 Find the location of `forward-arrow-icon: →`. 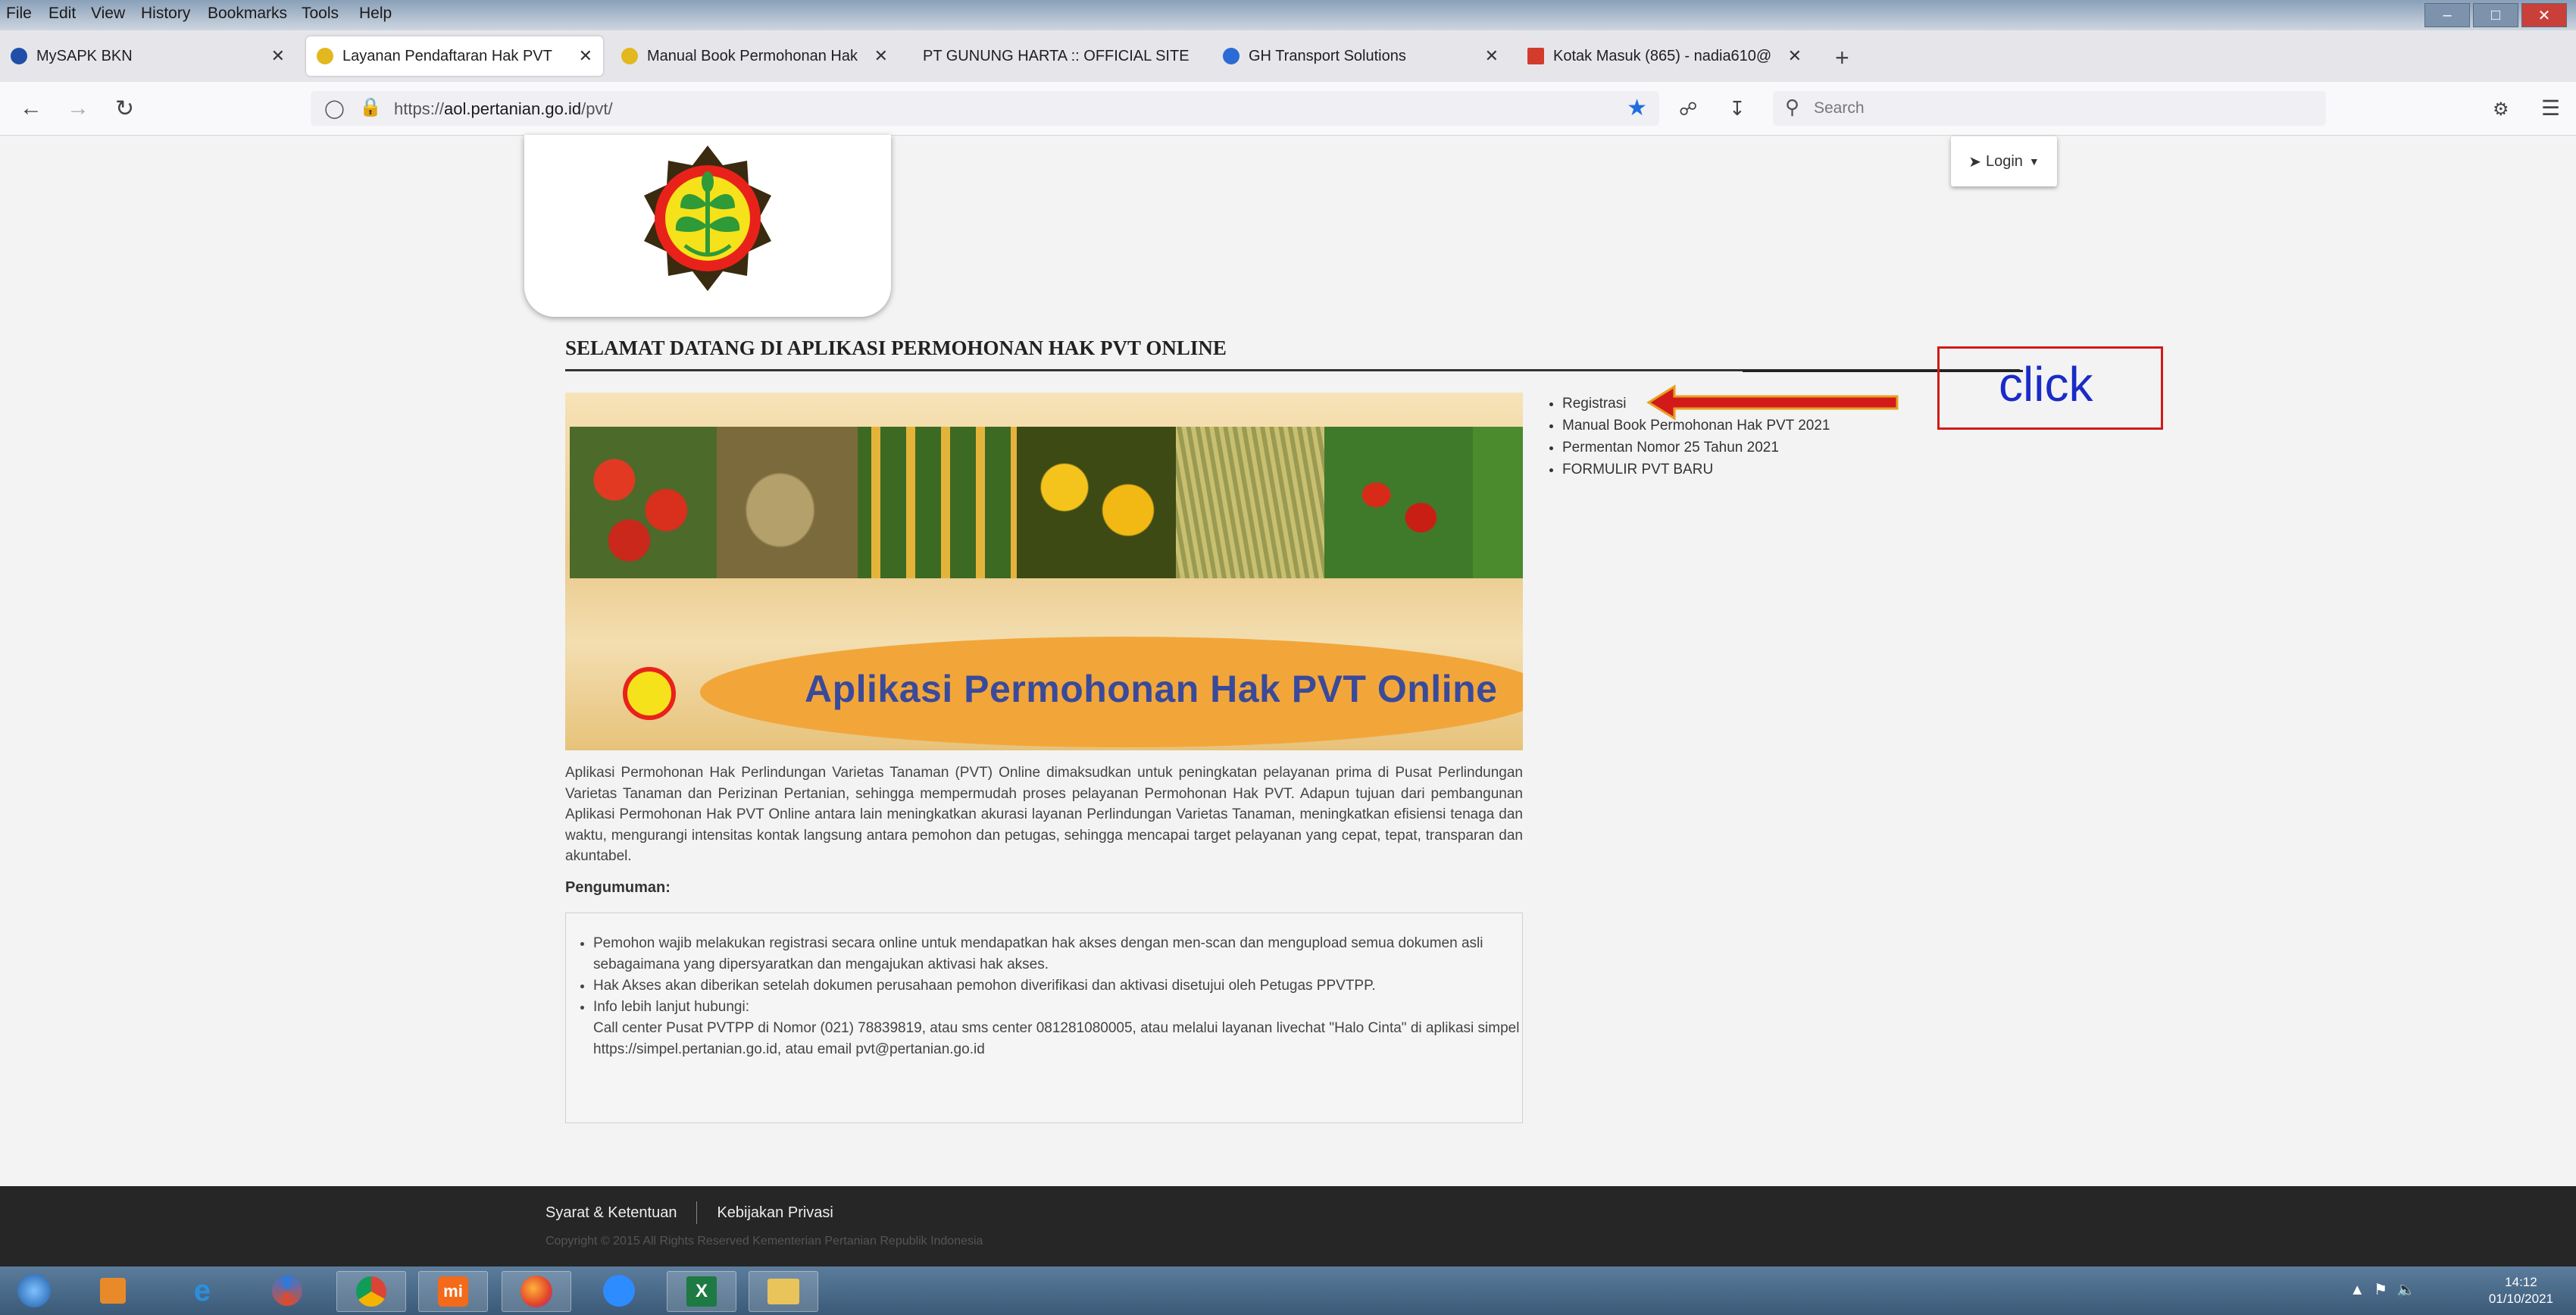

forward-arrow-icon: → is located at coordinates (78, 108).